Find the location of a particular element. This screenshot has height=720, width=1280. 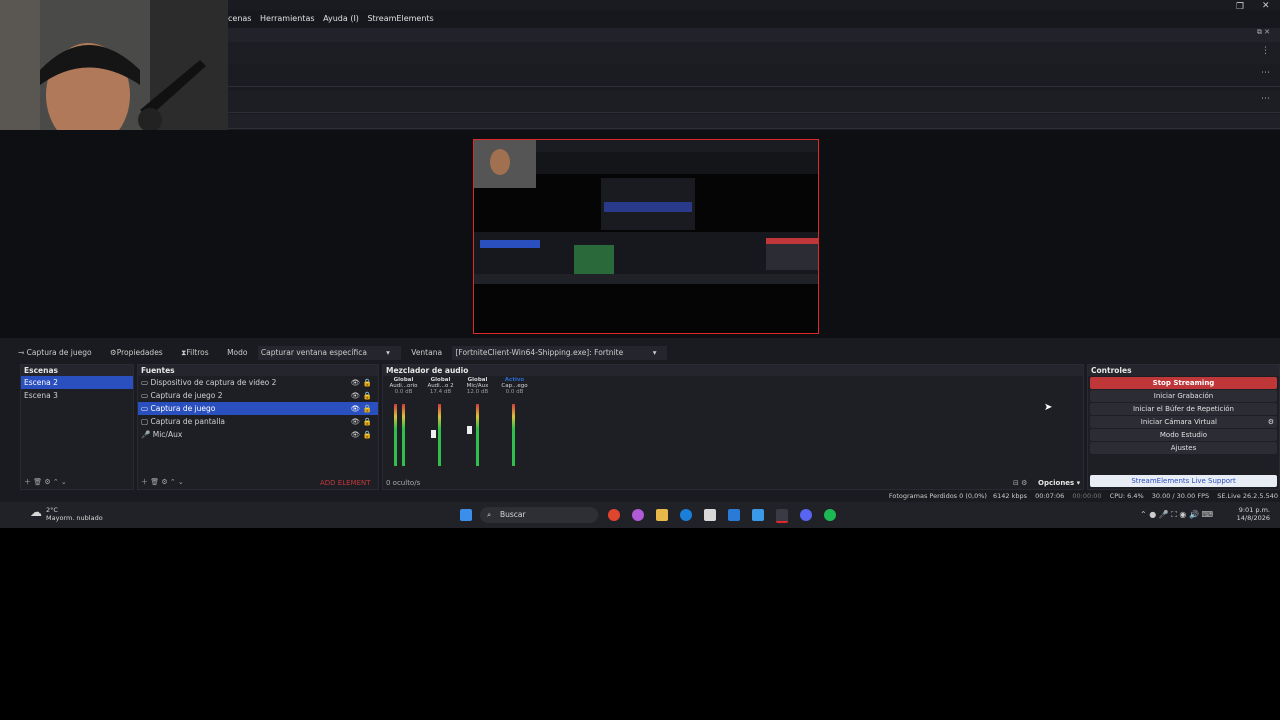

more-options-icon: ⋮ is located at coordinates (1265, 51).